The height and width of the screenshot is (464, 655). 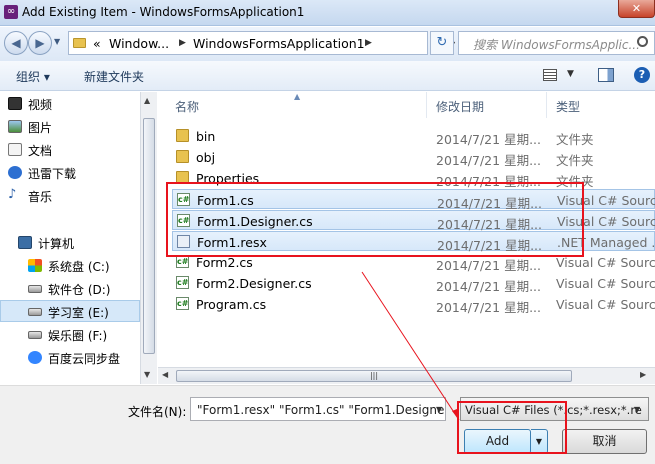 What do you see at coordinates (636, 9) in the screenshot?
I see `close-button: ✕` at bounding box center [636, 9].